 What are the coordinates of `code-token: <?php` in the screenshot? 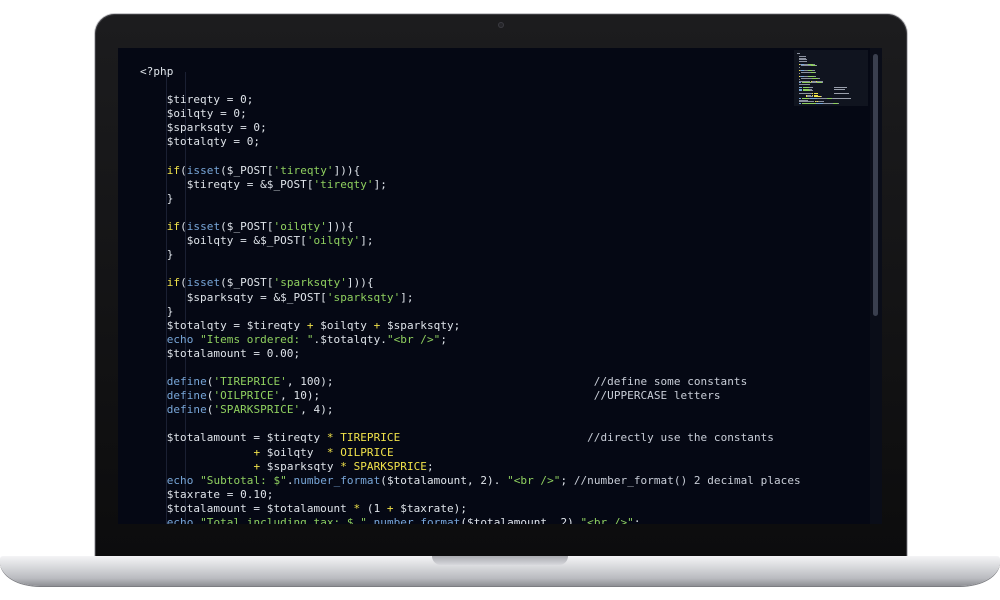 It's located at (157, 71).